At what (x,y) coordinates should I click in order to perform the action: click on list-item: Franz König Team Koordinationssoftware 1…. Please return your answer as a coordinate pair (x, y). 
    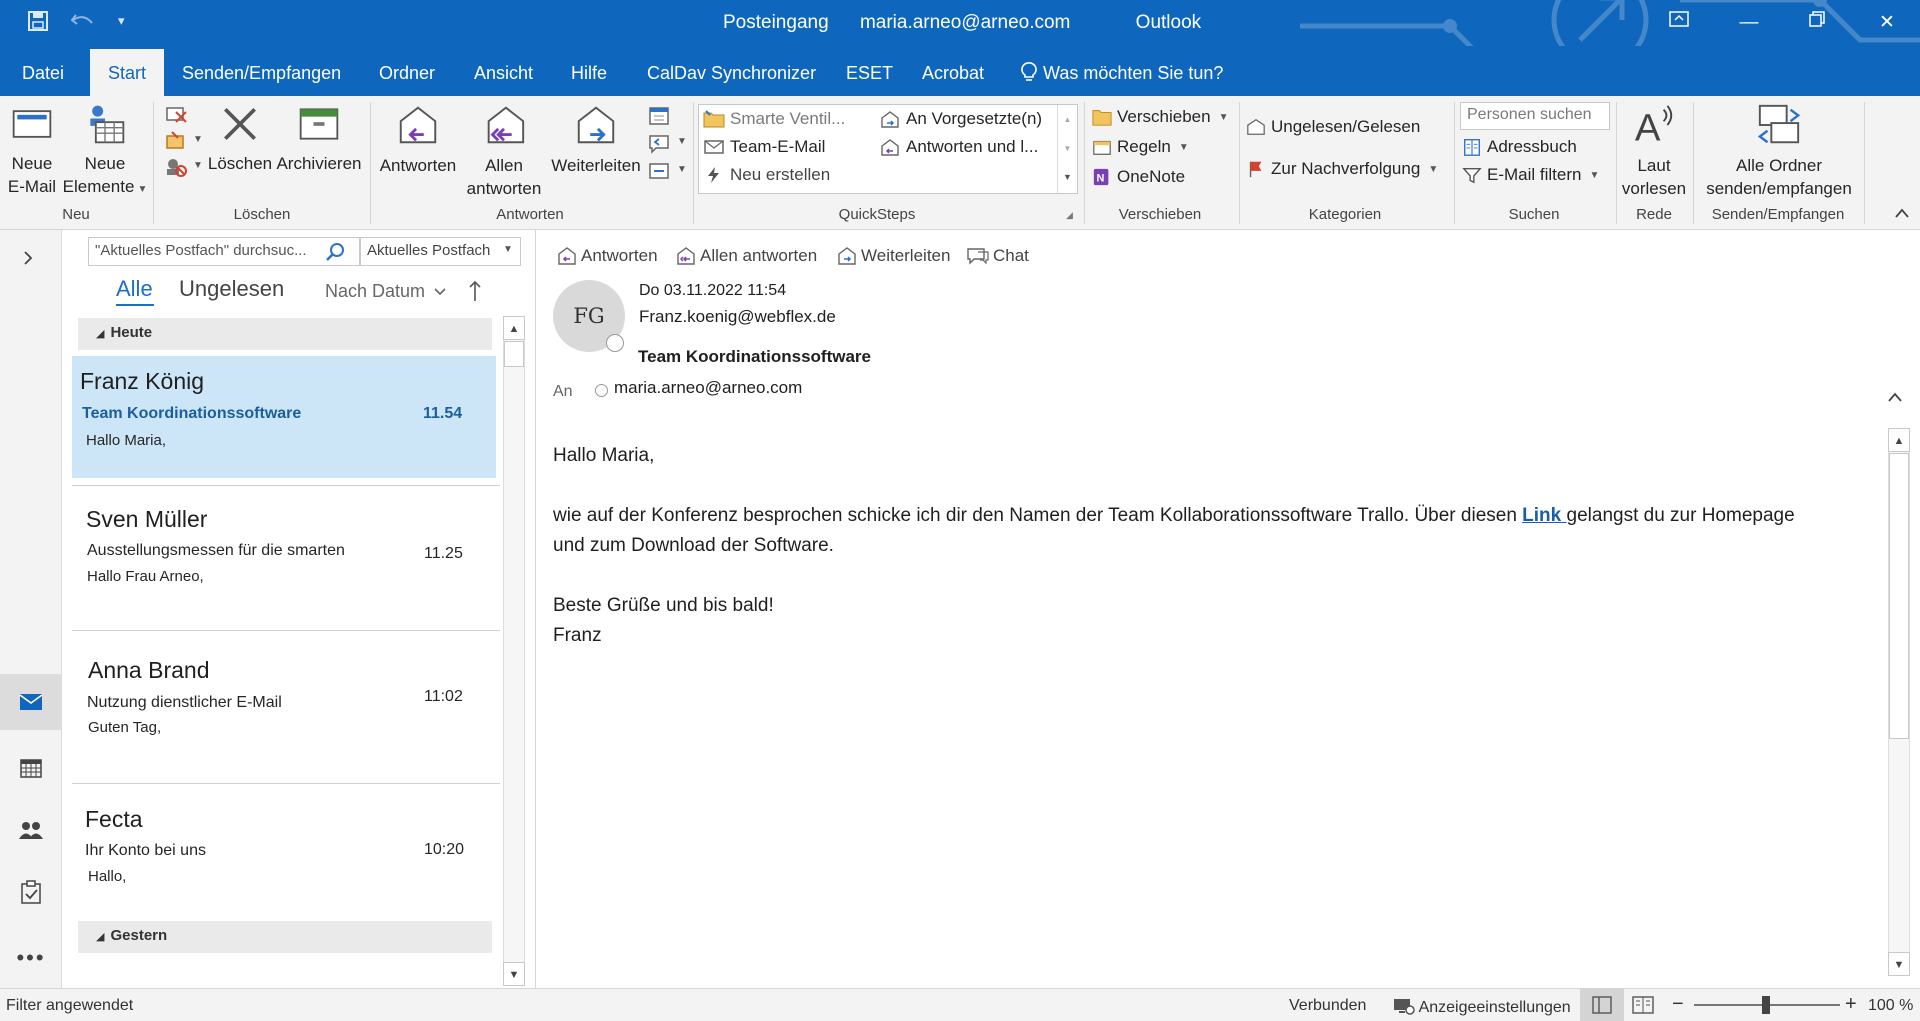
    Looking at the image, I should click on (284, 417).